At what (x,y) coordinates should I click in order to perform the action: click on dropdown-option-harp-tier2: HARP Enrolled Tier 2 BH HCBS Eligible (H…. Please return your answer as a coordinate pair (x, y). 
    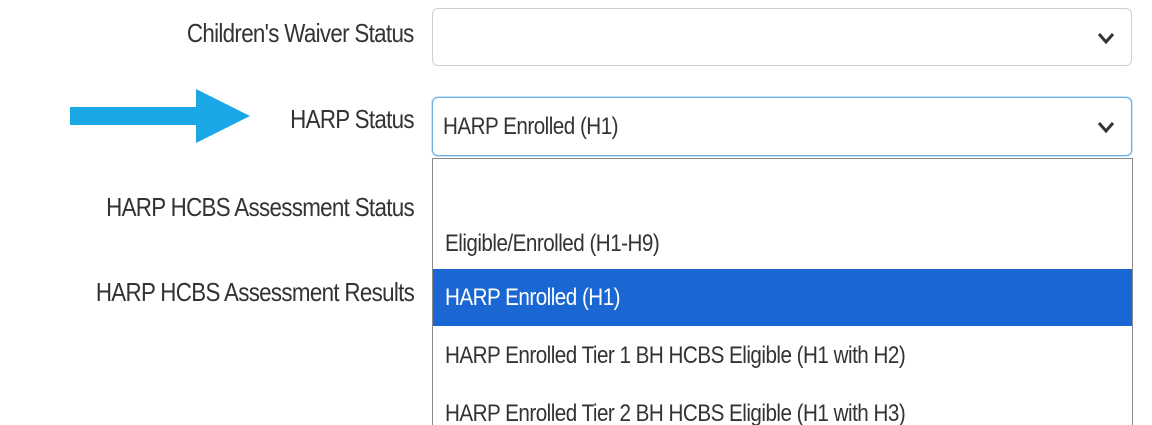
    Looking at the image, I should click on (782, 405).